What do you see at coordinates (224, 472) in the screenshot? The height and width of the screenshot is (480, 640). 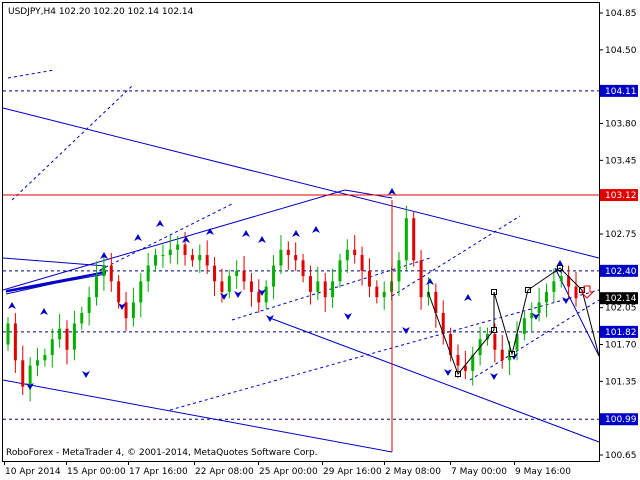 I see `x-tick-label: 22 Apr 08:00` at bounding box center [224, 472].